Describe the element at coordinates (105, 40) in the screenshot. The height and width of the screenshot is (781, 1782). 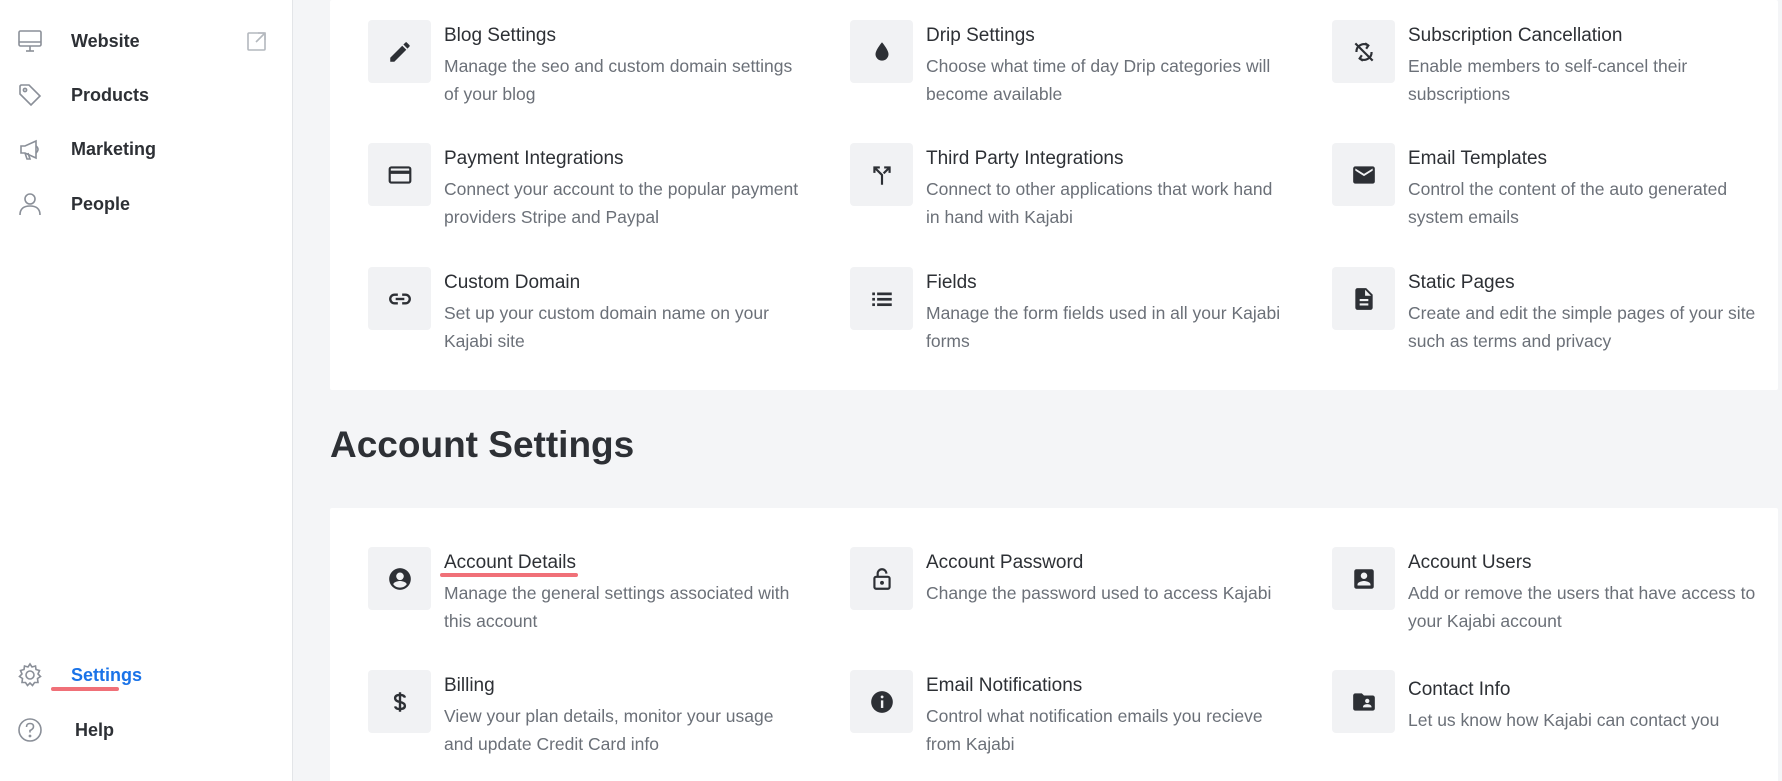
I see `sidebar-item-label: Website` at that location.